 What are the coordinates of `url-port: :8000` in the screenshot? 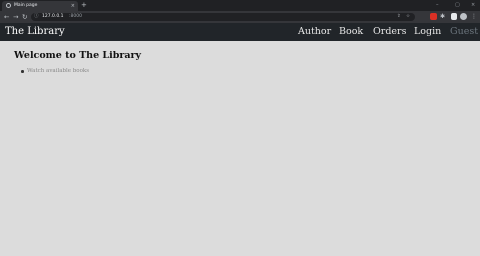 It's located at (75, 16).